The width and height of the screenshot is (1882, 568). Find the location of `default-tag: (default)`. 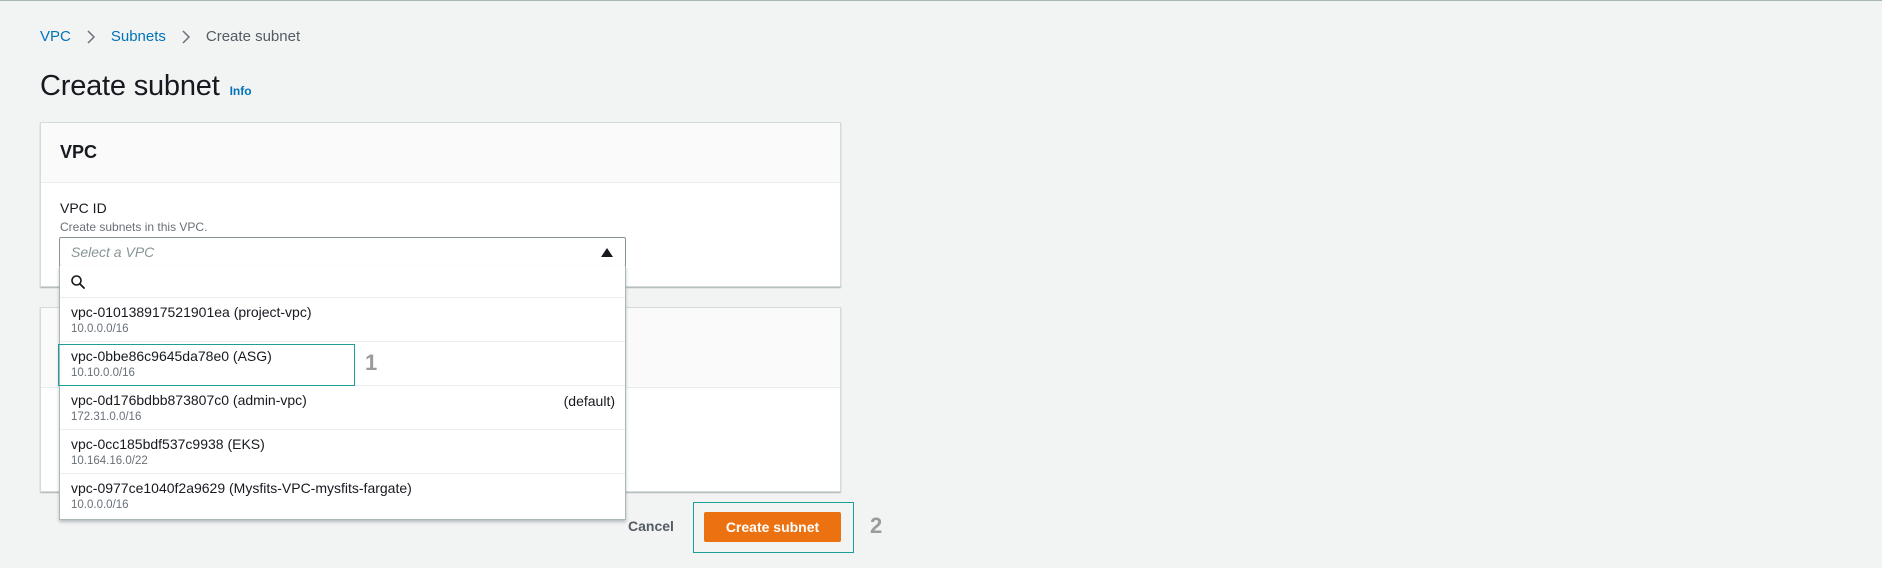

default-tag: (default) is located at coordinates (589, 401).